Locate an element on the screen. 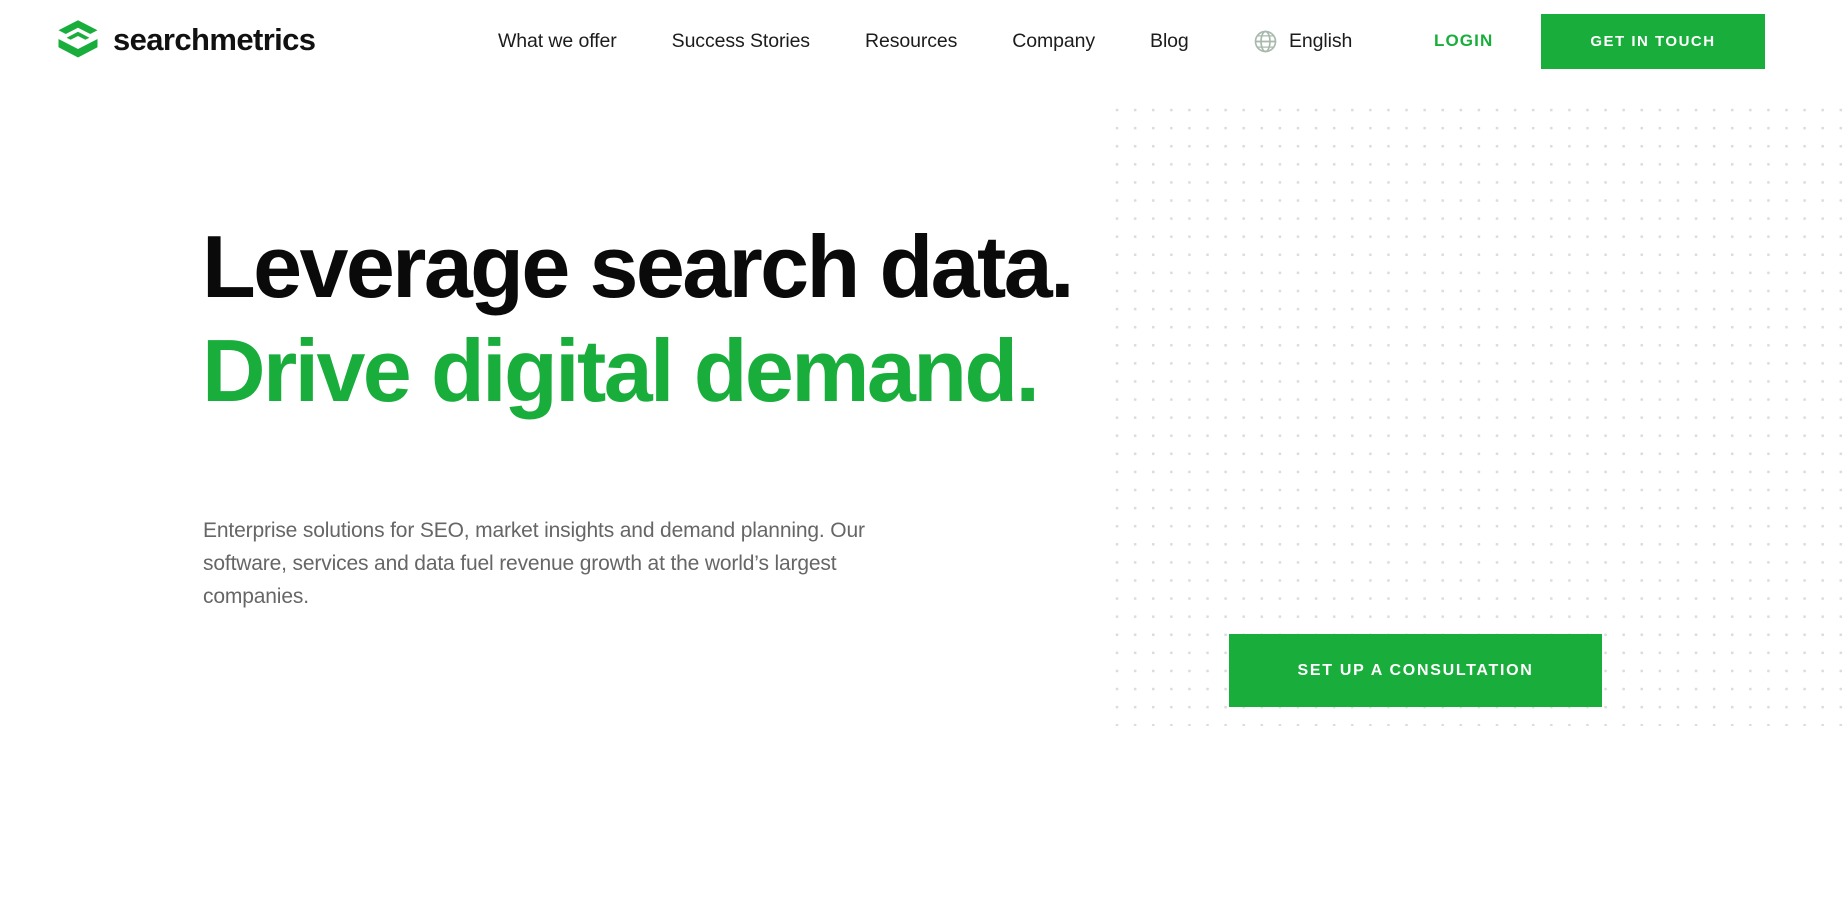 This screenshot has height=906, width=1844. set-up-consultation-button: SET UP A CONSULTATION is located at coordinates (1415, 670).